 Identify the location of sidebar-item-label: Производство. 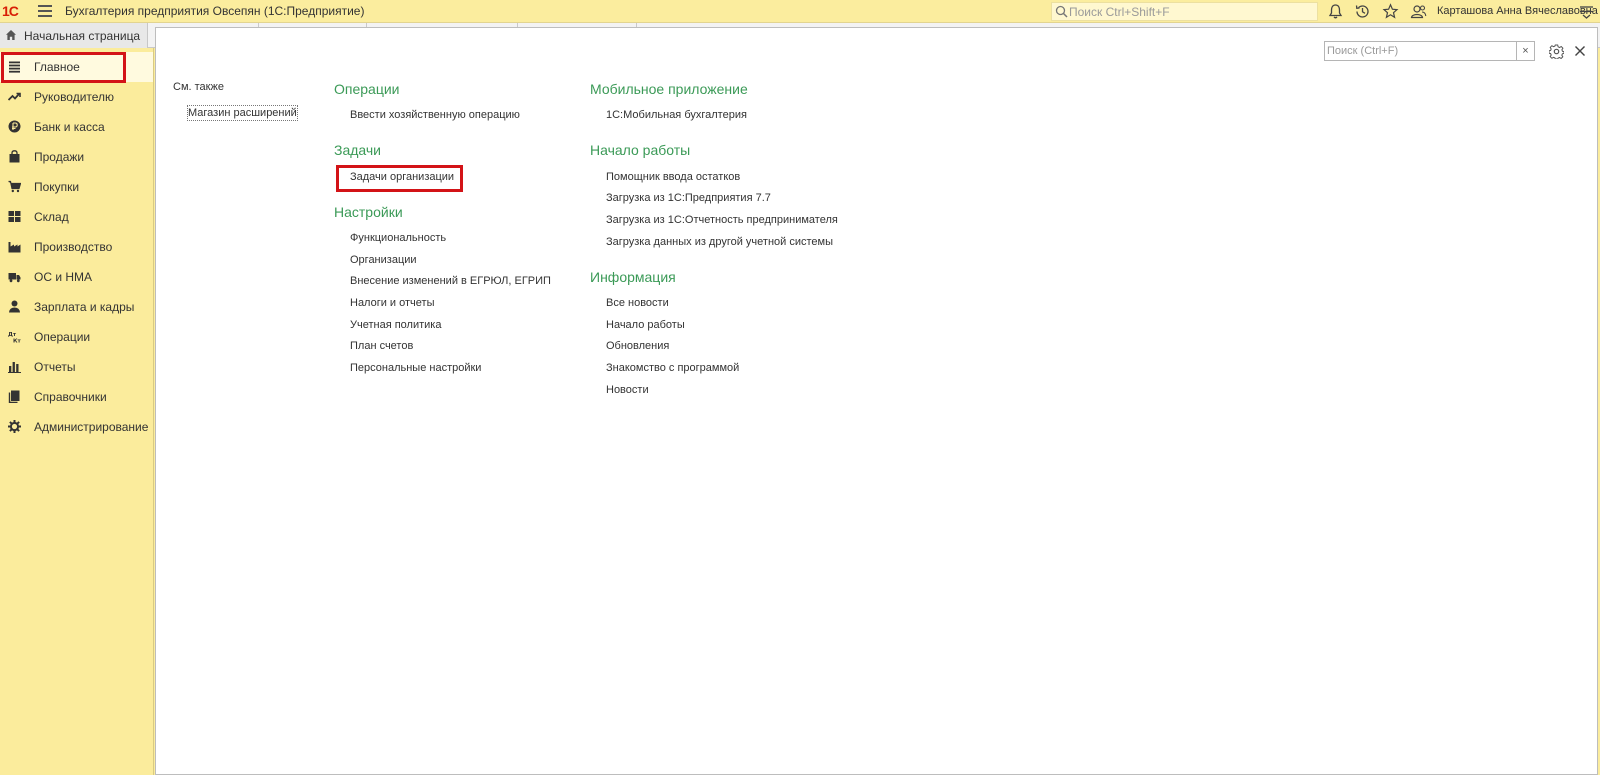
(73, 247).